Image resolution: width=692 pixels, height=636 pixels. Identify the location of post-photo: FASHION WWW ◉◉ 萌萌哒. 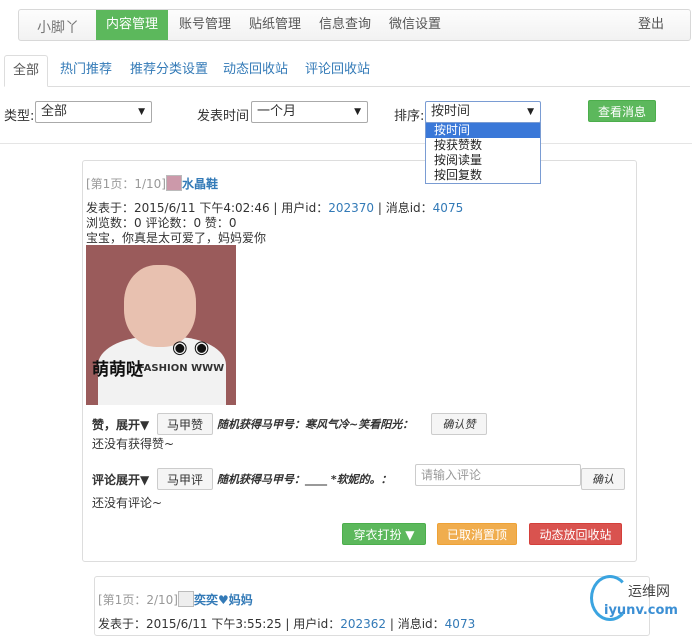
(161, 325).